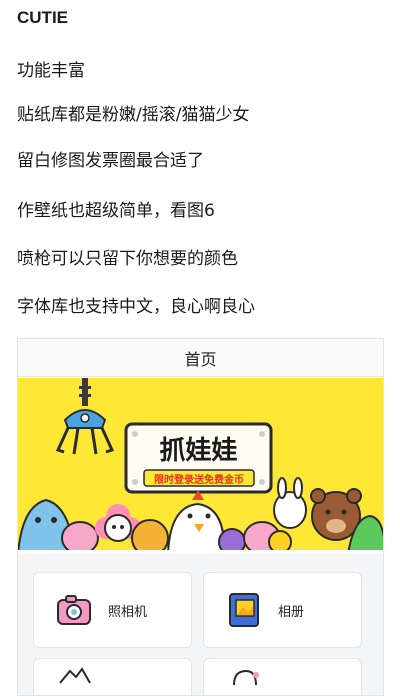 The image size is (400, 696). Describe the element at coordinates (128, 612) in the screenshot. I see `camera-label: 照相机` at that location.